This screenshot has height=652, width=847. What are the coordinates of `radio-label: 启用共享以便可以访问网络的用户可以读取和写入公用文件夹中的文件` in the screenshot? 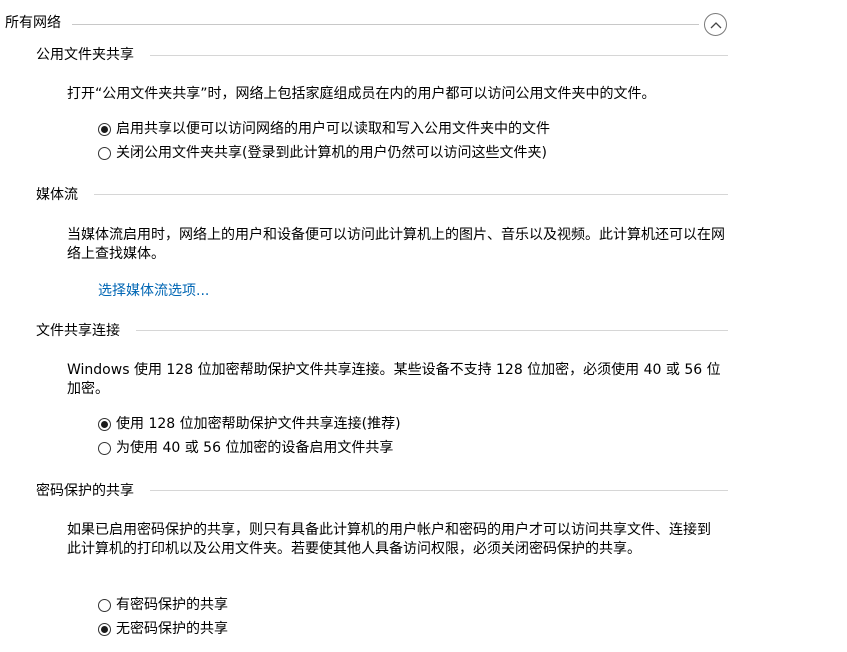 It's located at (333, 129).